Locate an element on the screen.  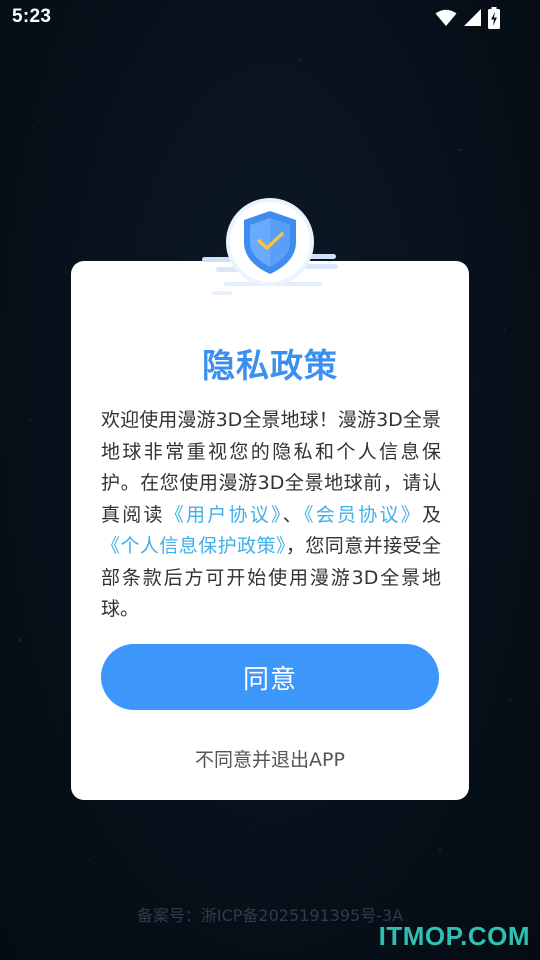
wifi-icon is located at coordinates (446, 17).